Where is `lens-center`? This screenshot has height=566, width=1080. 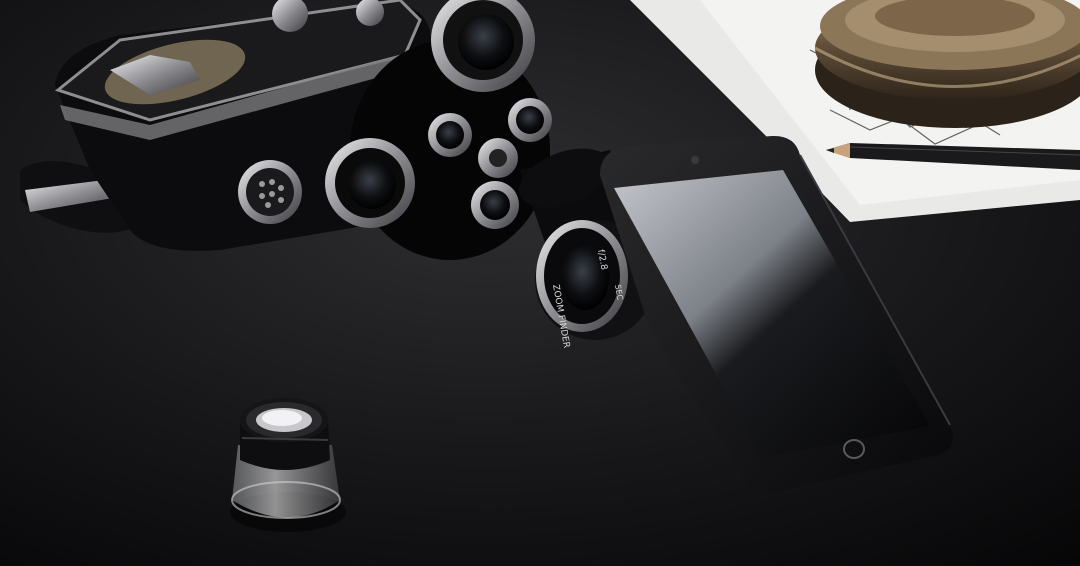 lens-center is located at coordinates (498, 158).